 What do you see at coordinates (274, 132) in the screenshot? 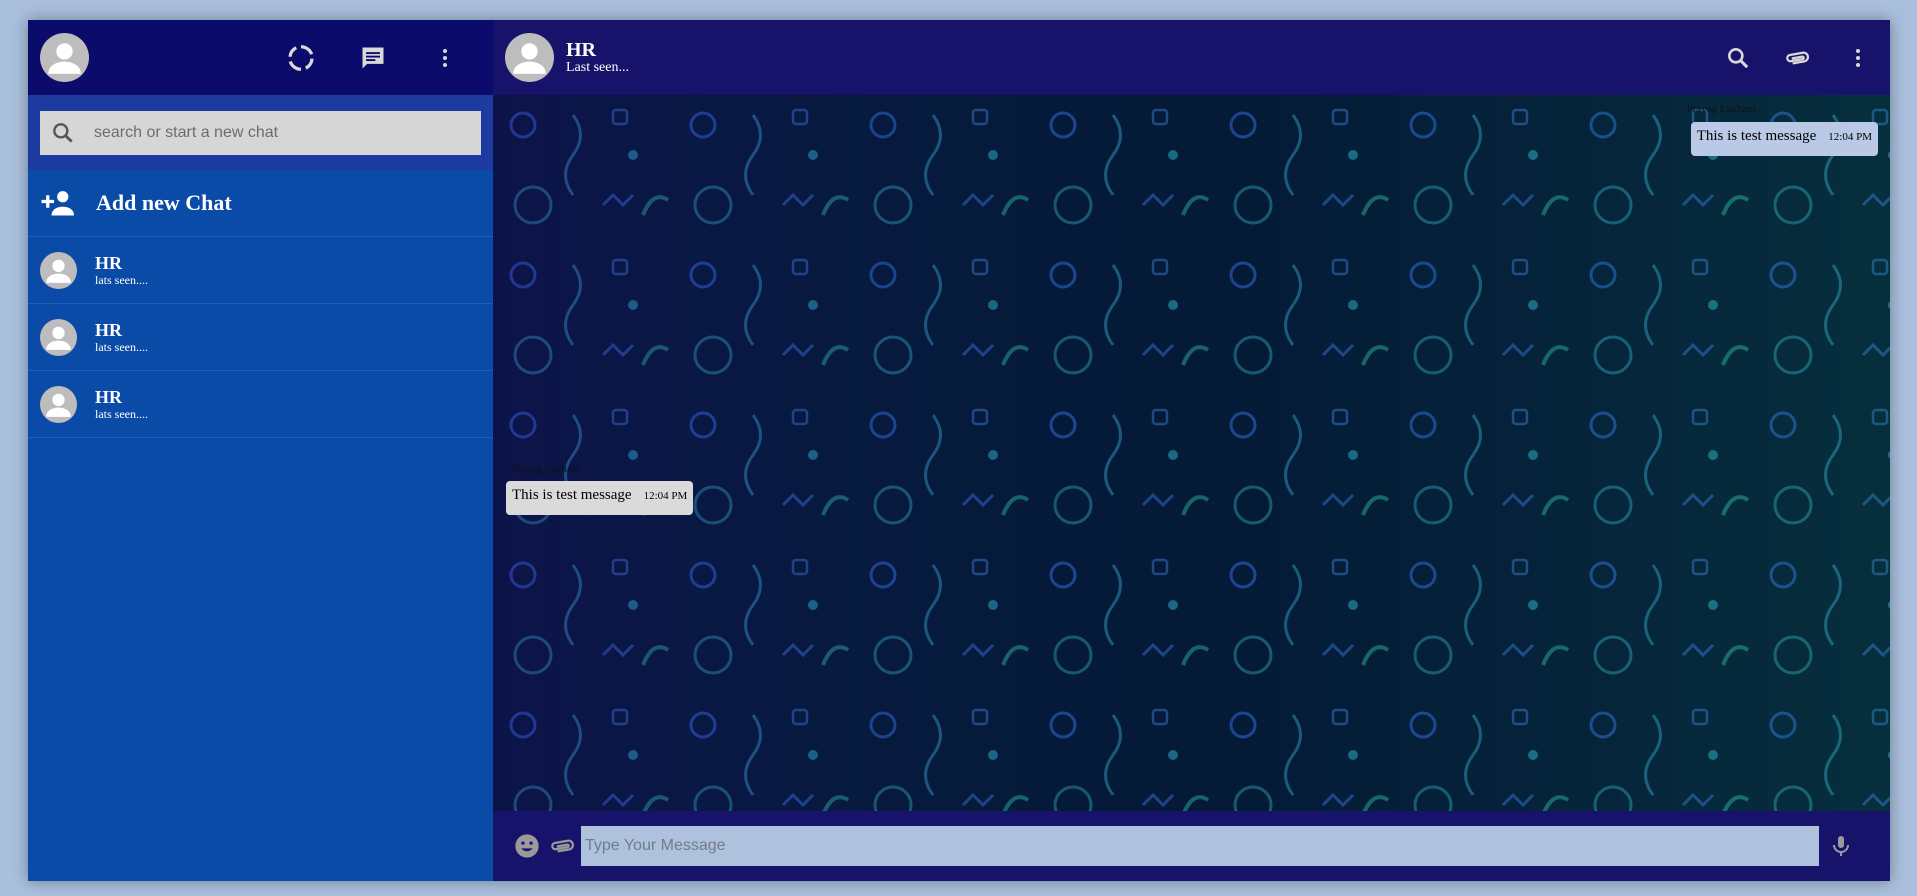
I see `search-input` at bounding box center [274, 132].